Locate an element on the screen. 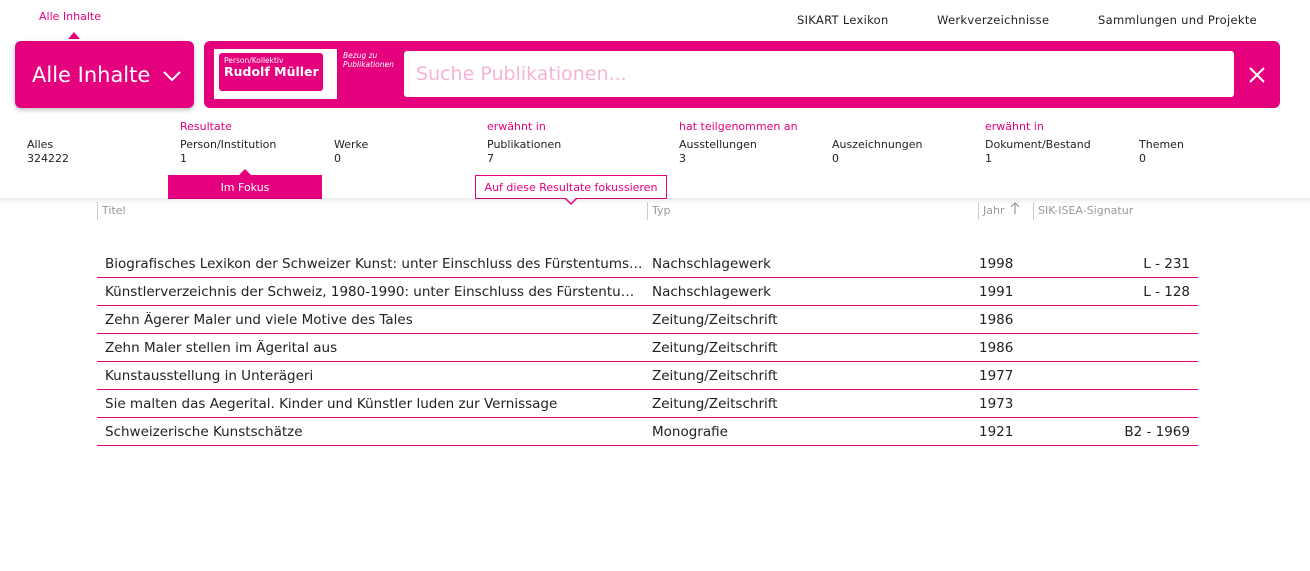 Image resolution: width=1310 pixels, height=571 pixels. category-count: 324222 is located at coordinates (48, 158).